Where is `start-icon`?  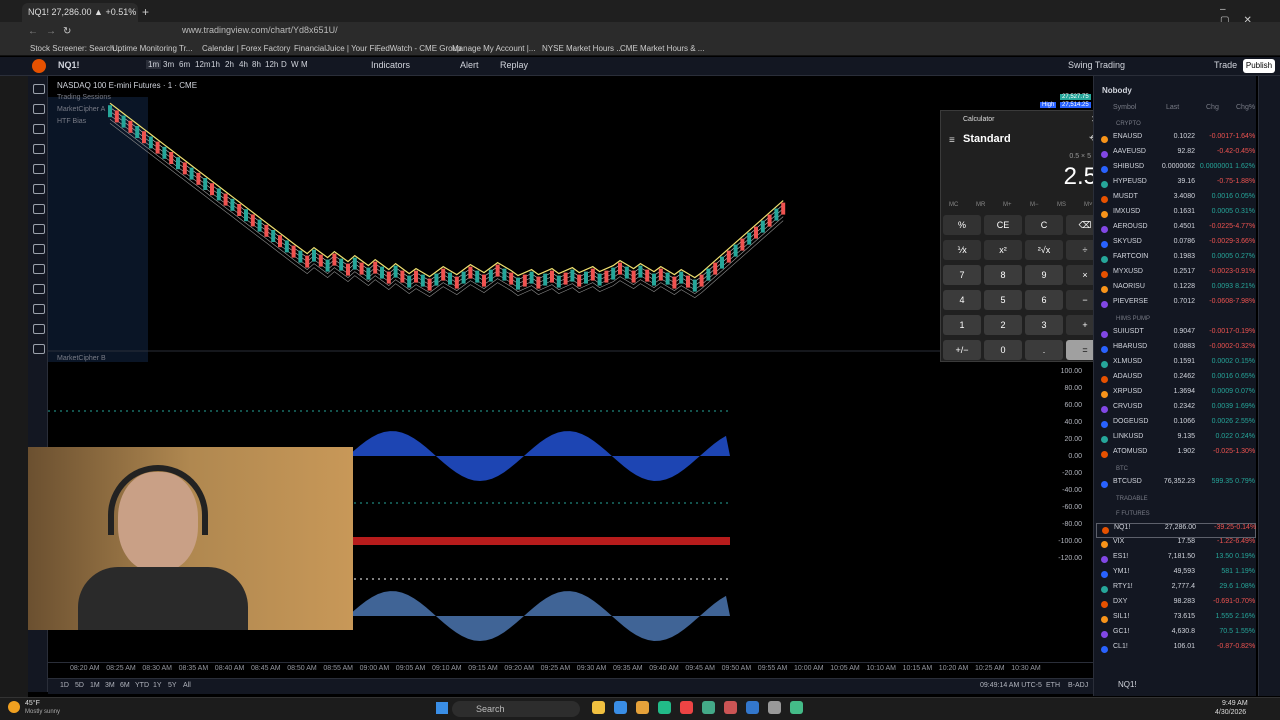
start-icon is located at coordinates (442, 708).